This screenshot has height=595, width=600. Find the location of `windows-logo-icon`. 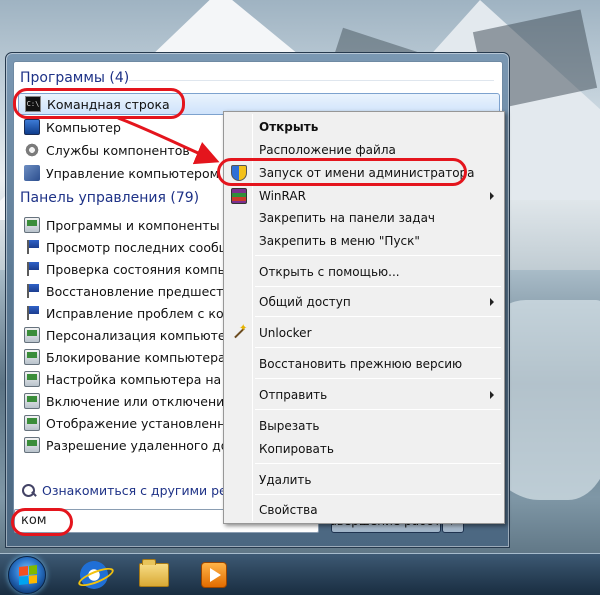

windows-logo-icon is located at coordinates (28, 575).